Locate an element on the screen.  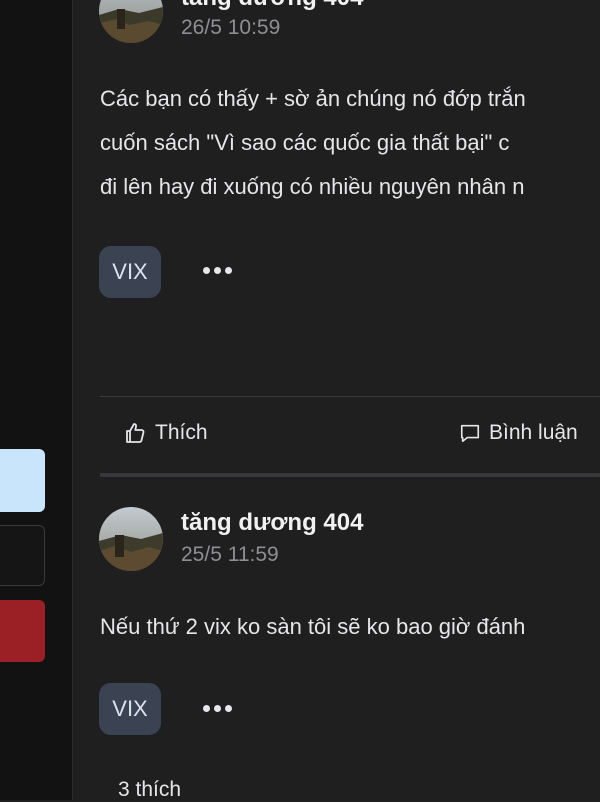
sidebar-light-button is located at coordinates (22, 480).